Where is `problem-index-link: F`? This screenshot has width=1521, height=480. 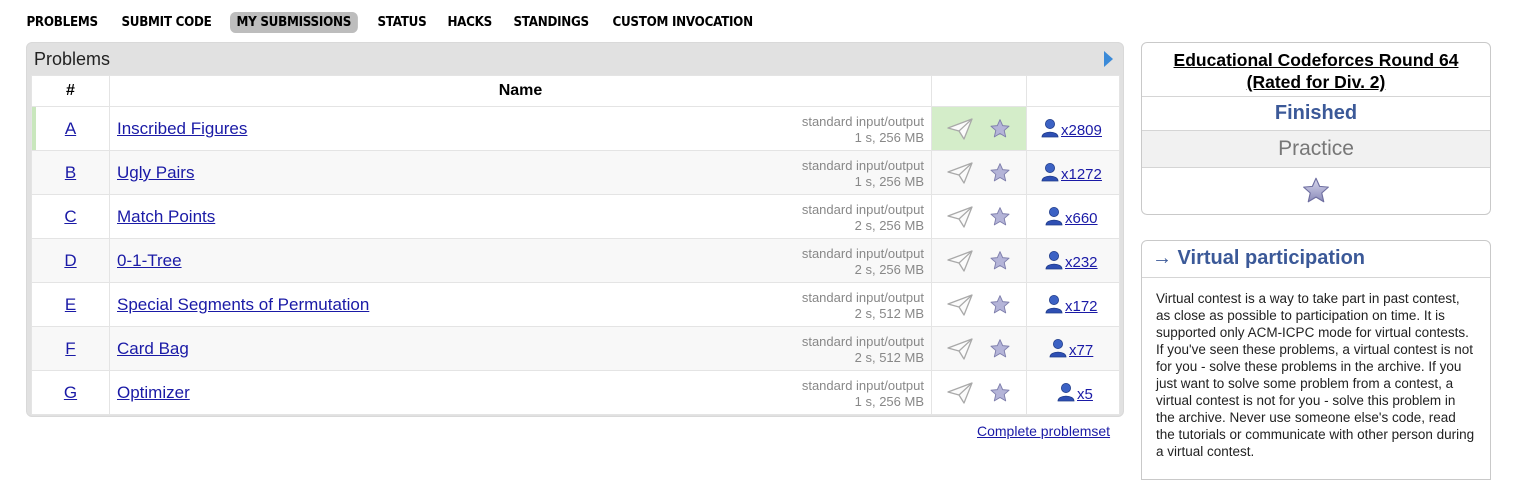
problem-index-link: F is located at coordinates (70, 348).